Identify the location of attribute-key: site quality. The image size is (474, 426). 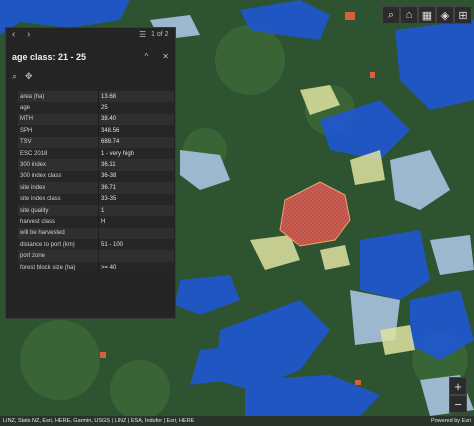
(58, 210).